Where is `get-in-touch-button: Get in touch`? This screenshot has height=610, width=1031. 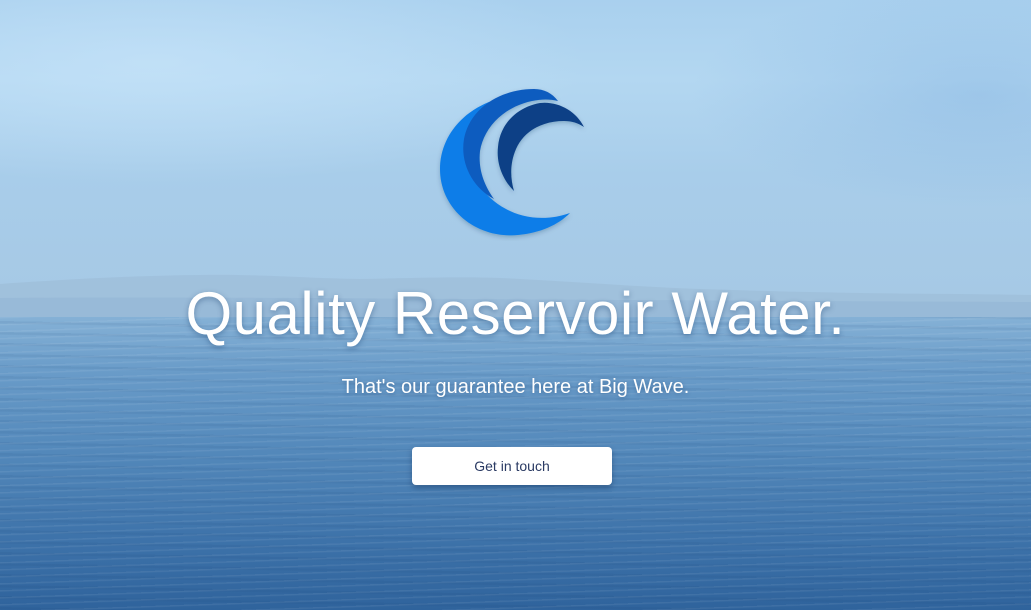 get-in-touch-button: Get in touch is located at coordinates (512, 466).